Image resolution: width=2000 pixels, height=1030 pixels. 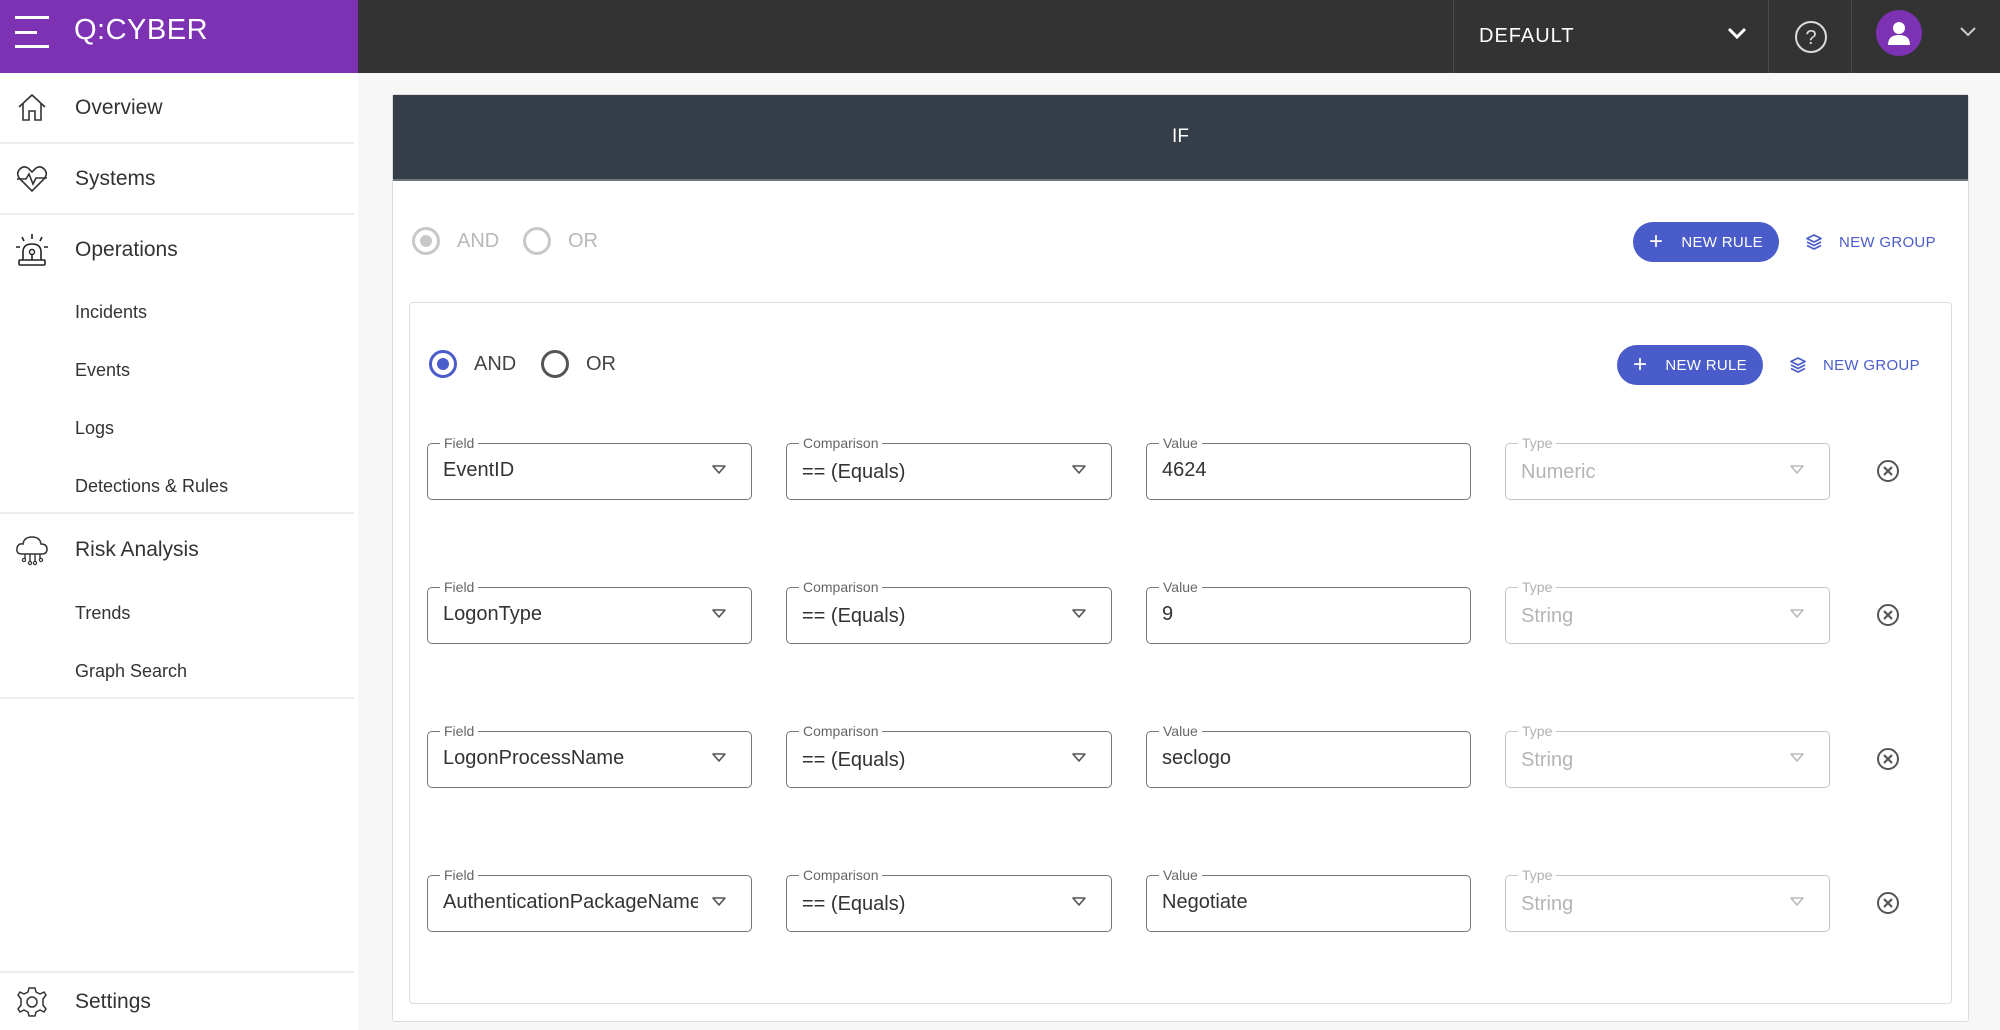 I want to click on user-avatar, so click(x=1899, y=33).